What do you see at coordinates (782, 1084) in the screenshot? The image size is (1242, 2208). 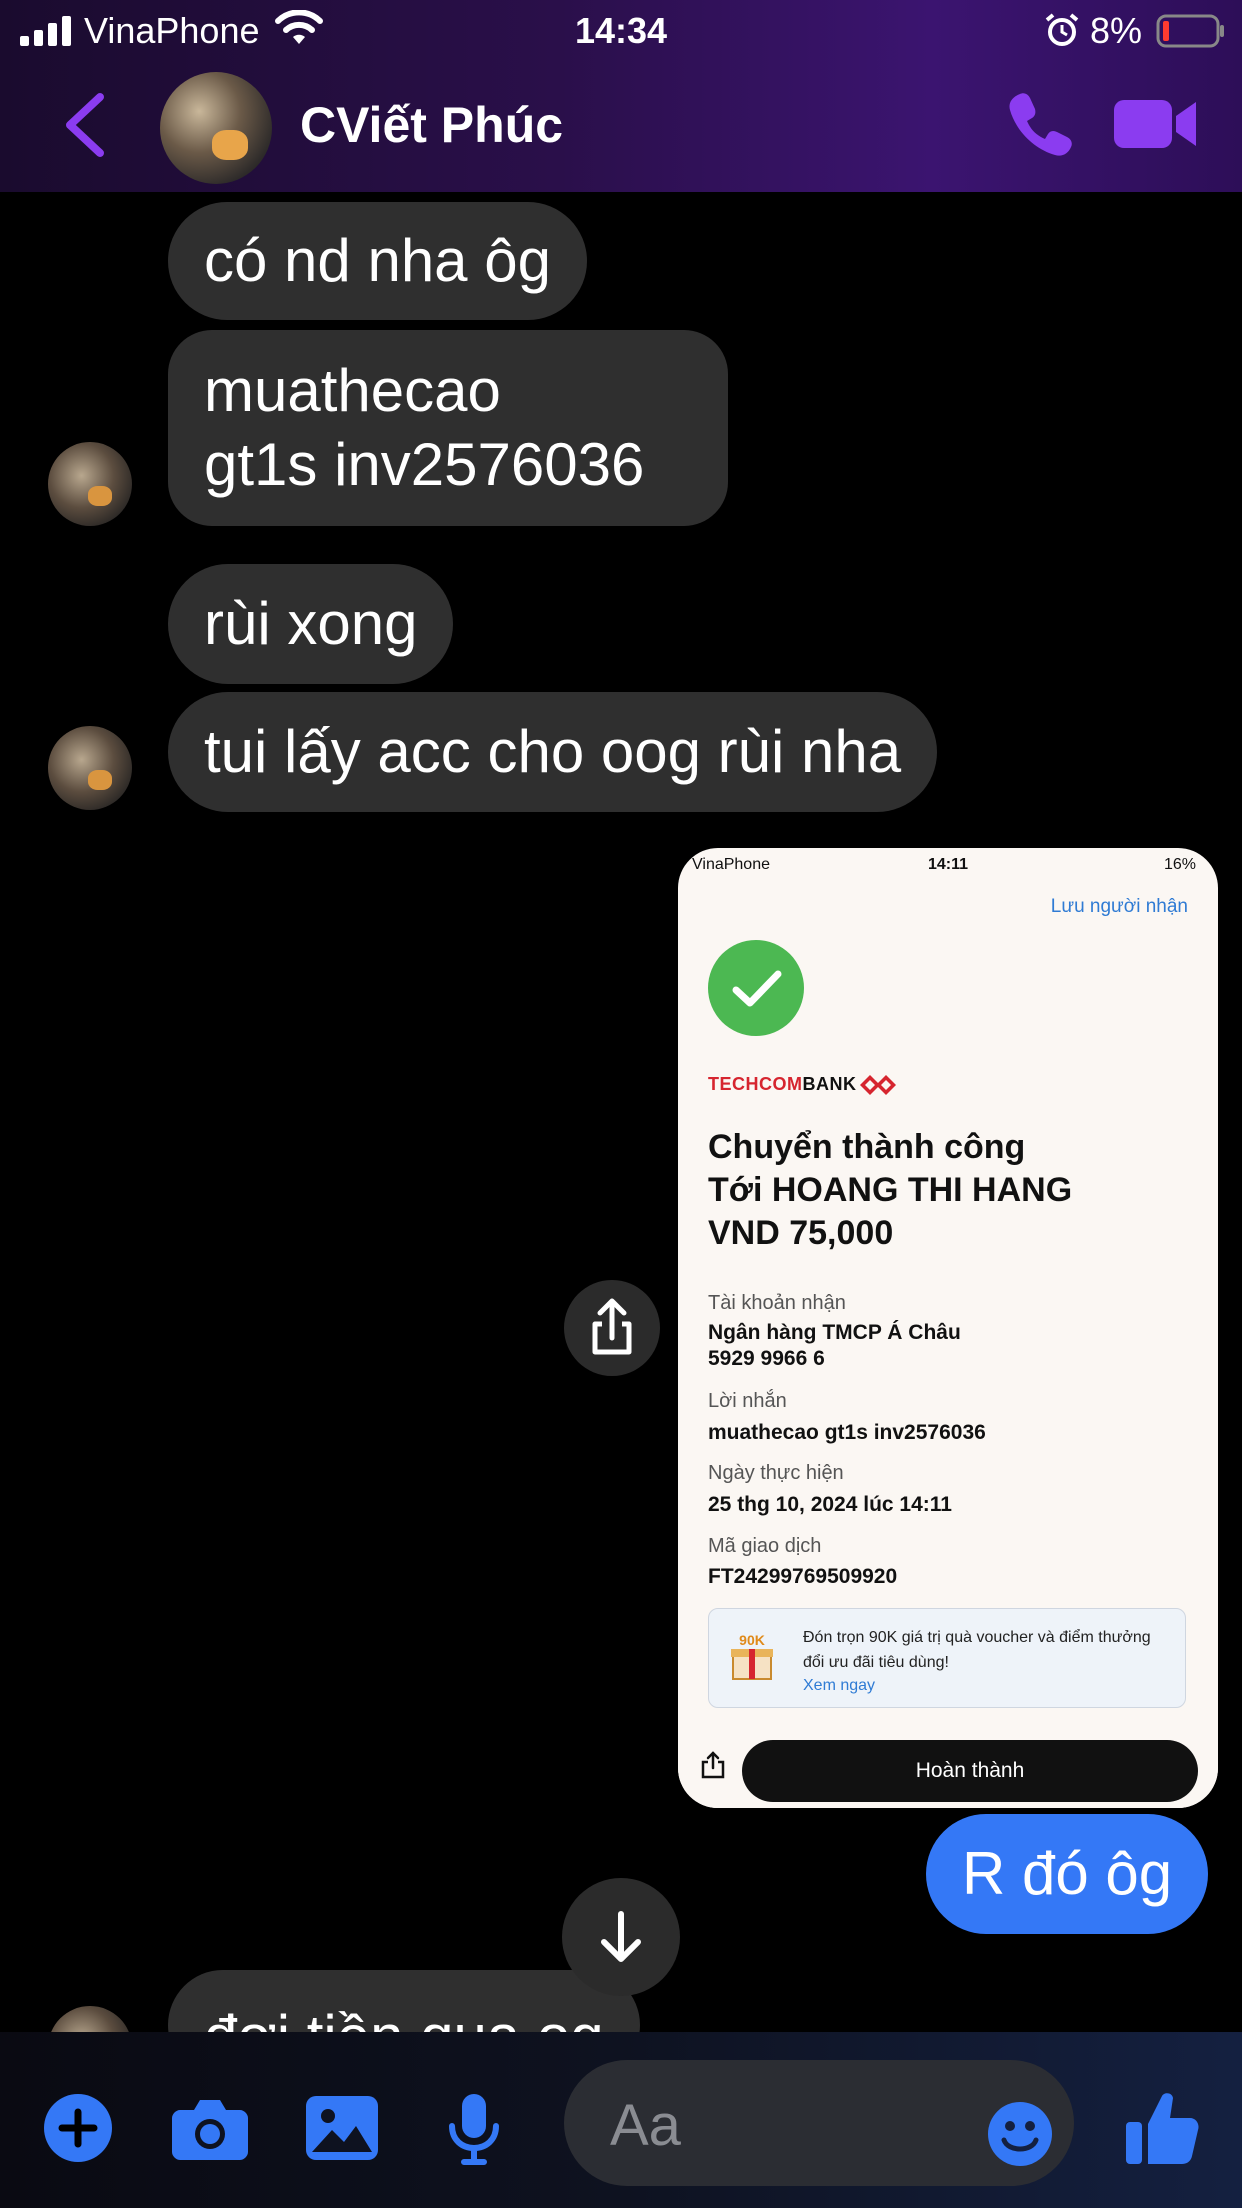 I see `bank-logo: TECHCOMBANK` at bounding box center [782, 1084].